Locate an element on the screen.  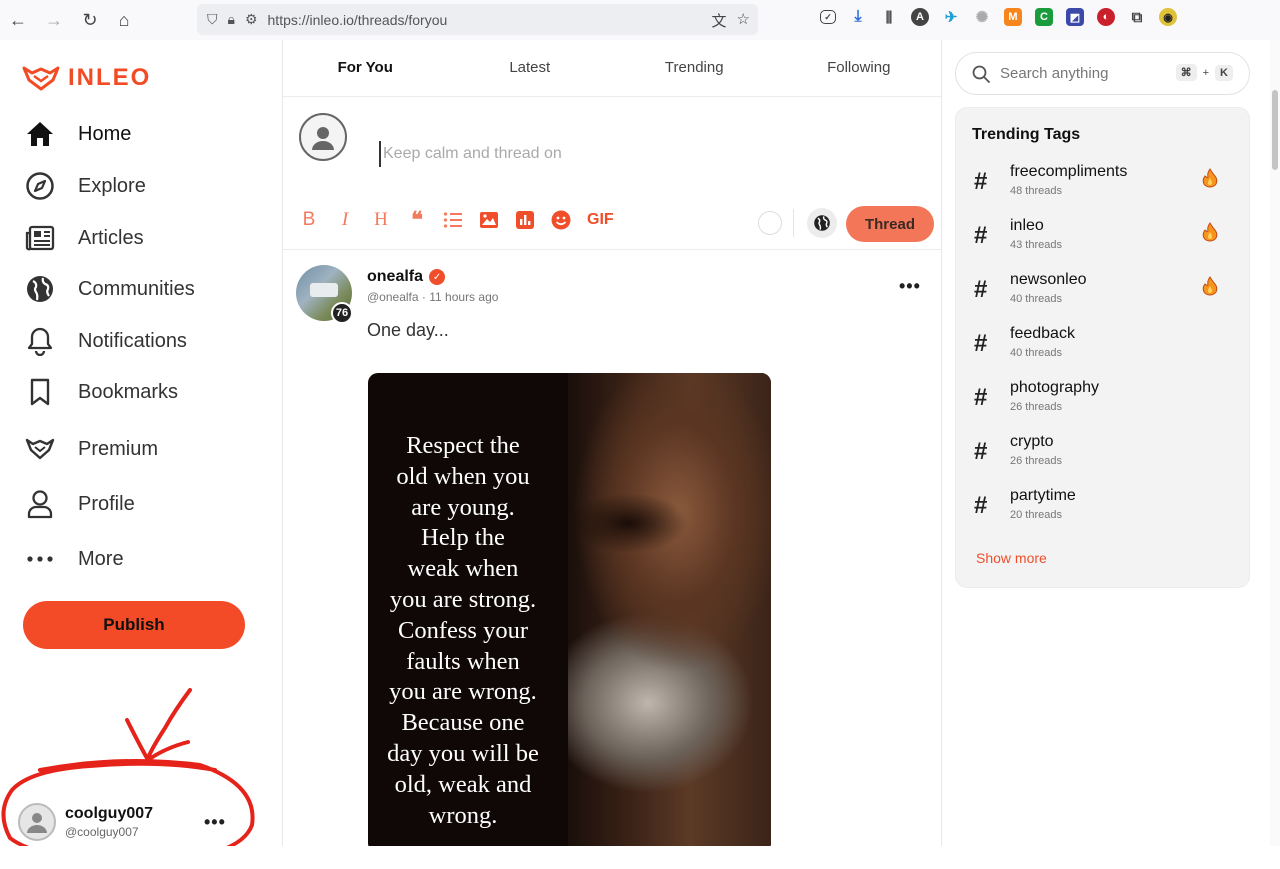
account-icon: A is located at coordinates (920, 17).